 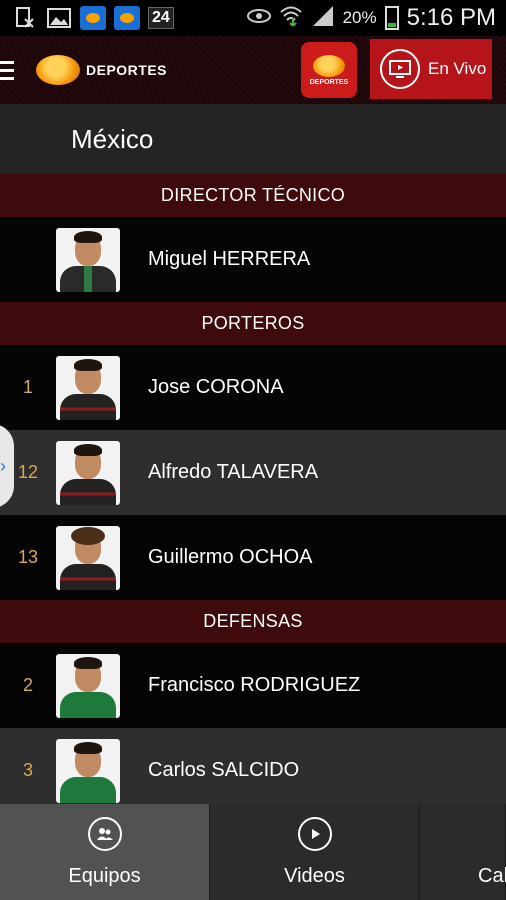 I want to click on list-item: 13 Guillermo OCHOA, so click(x=253, y=557).